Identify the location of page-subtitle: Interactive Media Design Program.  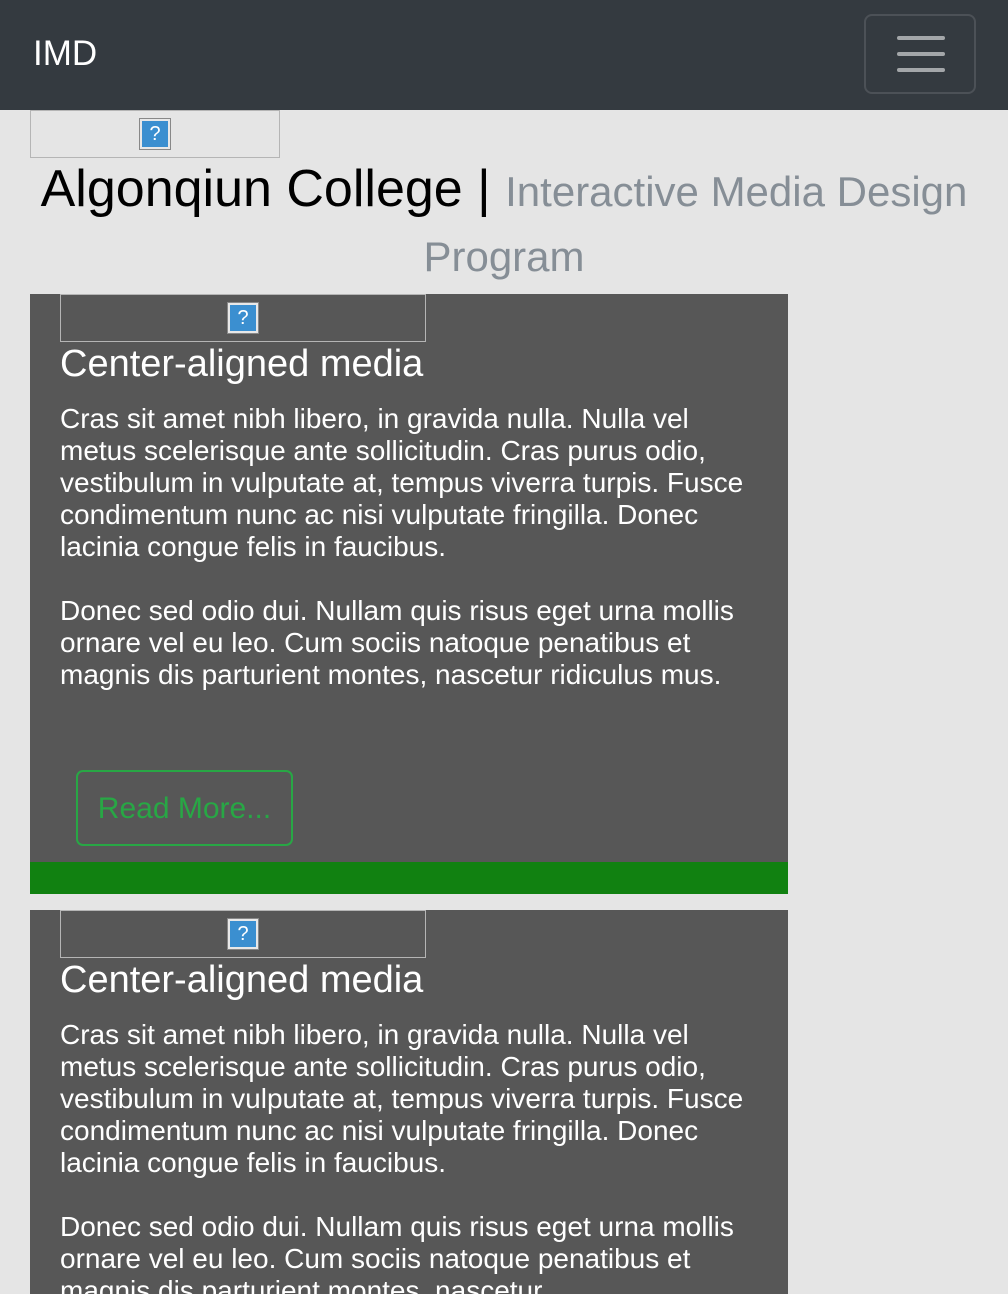
(695, 224).